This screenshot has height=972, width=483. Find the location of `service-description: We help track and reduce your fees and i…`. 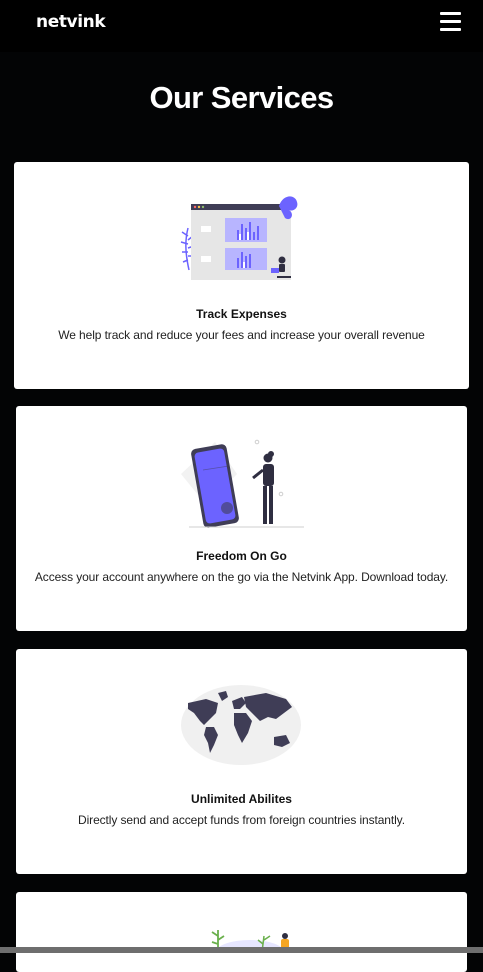

service-description: We help track and reduce your fees and i… is located at coordinates (241, 335).